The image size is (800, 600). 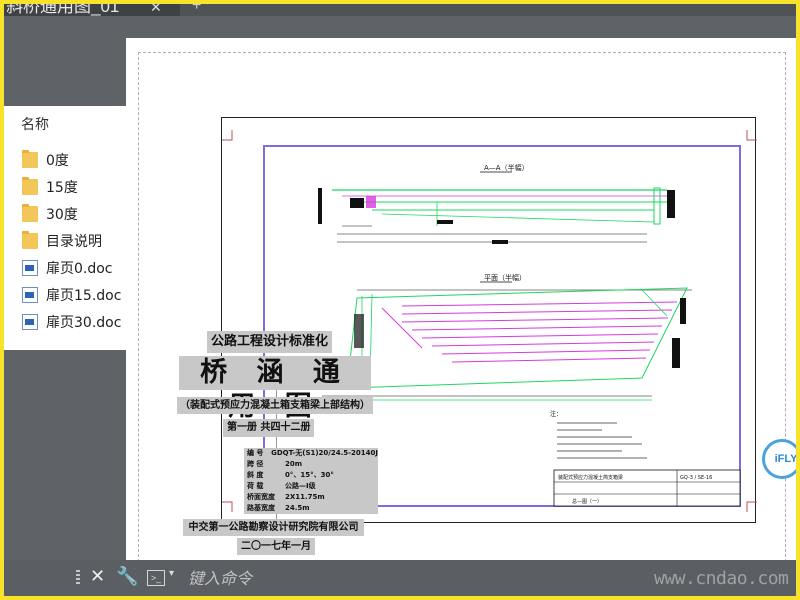 I want to click on title-block: 装配式预应力混凝土简支箱梁 总—图（一） GQ-3 / SE-16, so click(x=647, y=488).